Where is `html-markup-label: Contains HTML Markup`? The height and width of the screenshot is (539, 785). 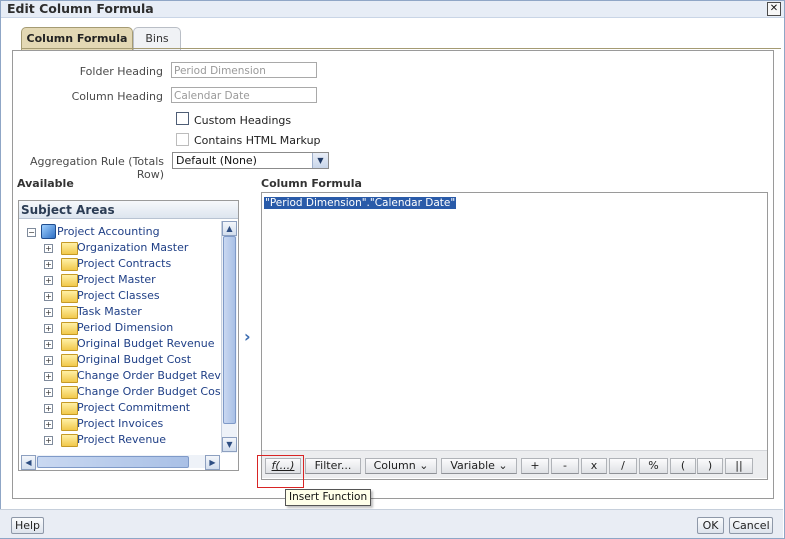
html-markup-label: Contains HTML Markup is located at coordinates (257, 140).